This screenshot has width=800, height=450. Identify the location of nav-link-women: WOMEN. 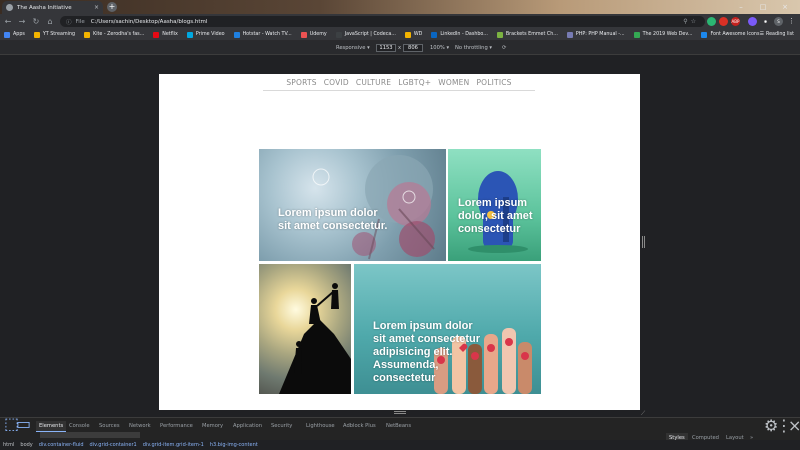
(453, 83).